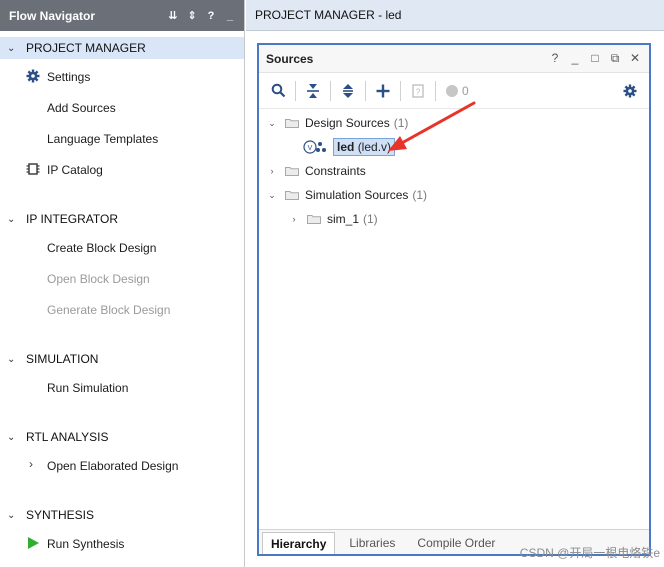 The height and width of the screenshot is (567, 664). I want to click on float-icon: ⧉, so click(615, 58).